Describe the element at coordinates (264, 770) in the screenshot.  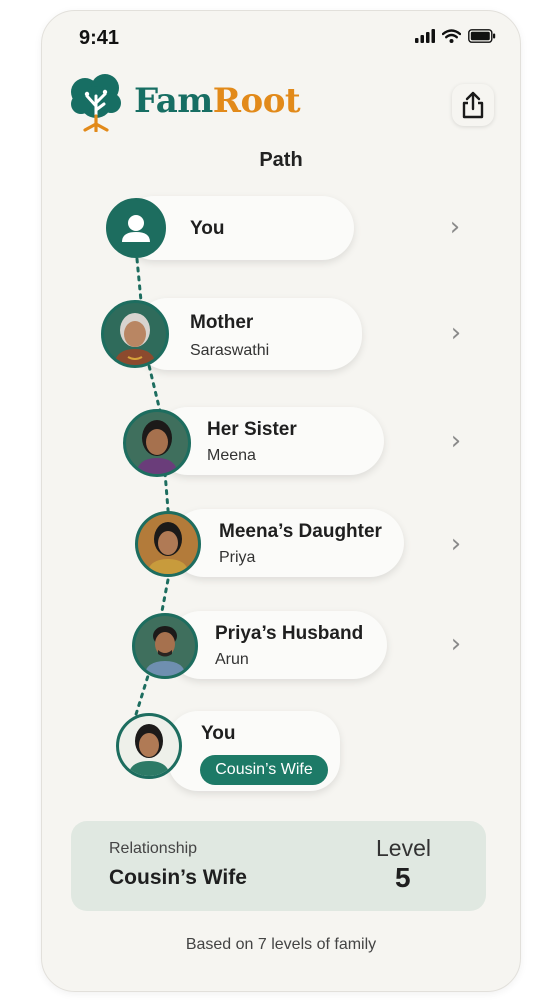
I see `relationship-badge: Cousin’s Wife` at that location.